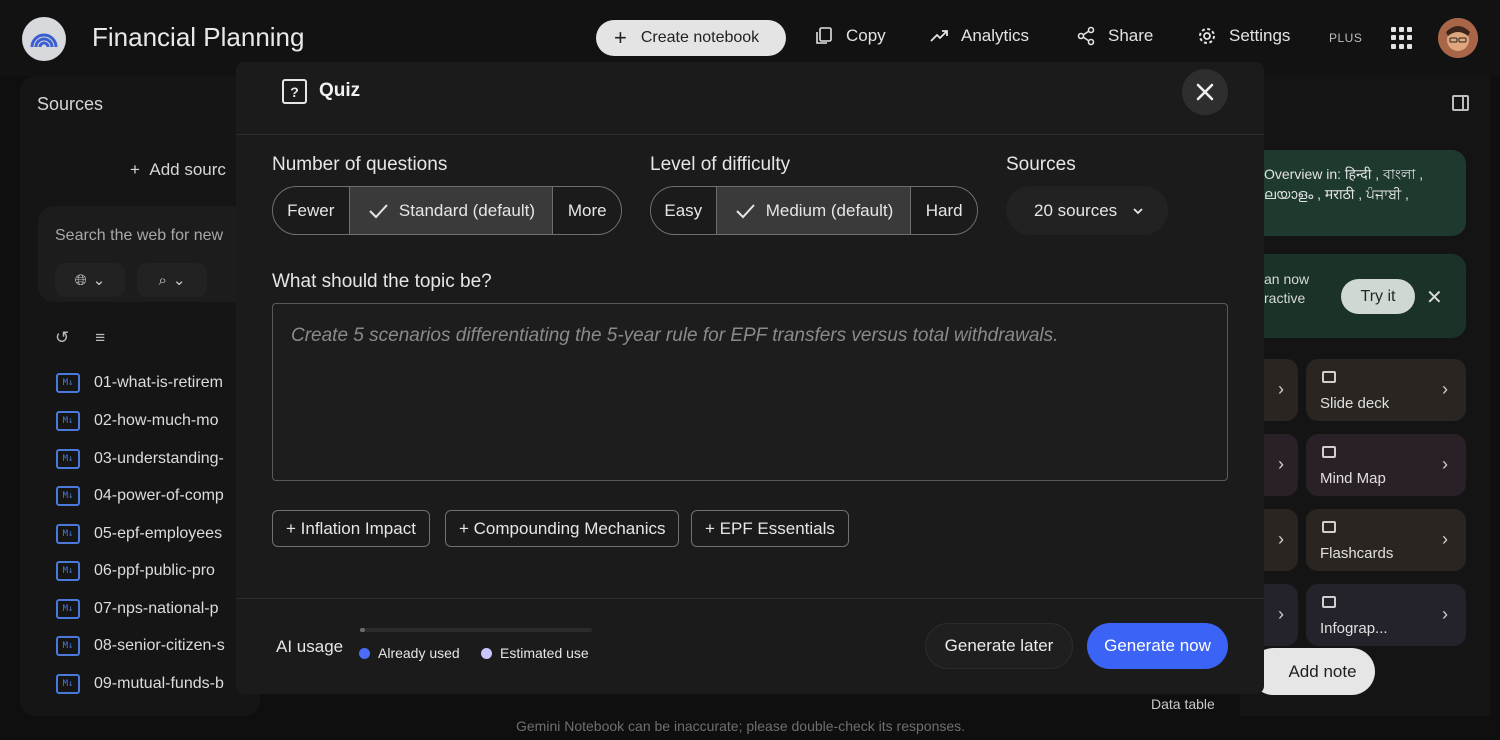 Image resolution: width=1500 pixels, height=740 pixels. What do you see at coordinates (1076, 210) in the screenshot?
I see `sources-count: 20 sources` at bounding box center [1076, 210].